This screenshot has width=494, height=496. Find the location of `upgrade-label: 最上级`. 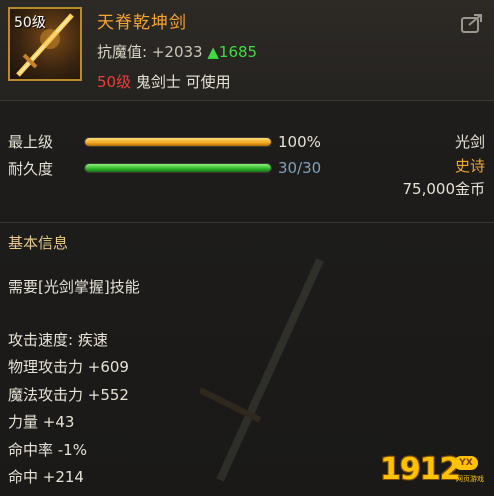

upgrade-label: 最上级 is located at coordinates (31, 142).